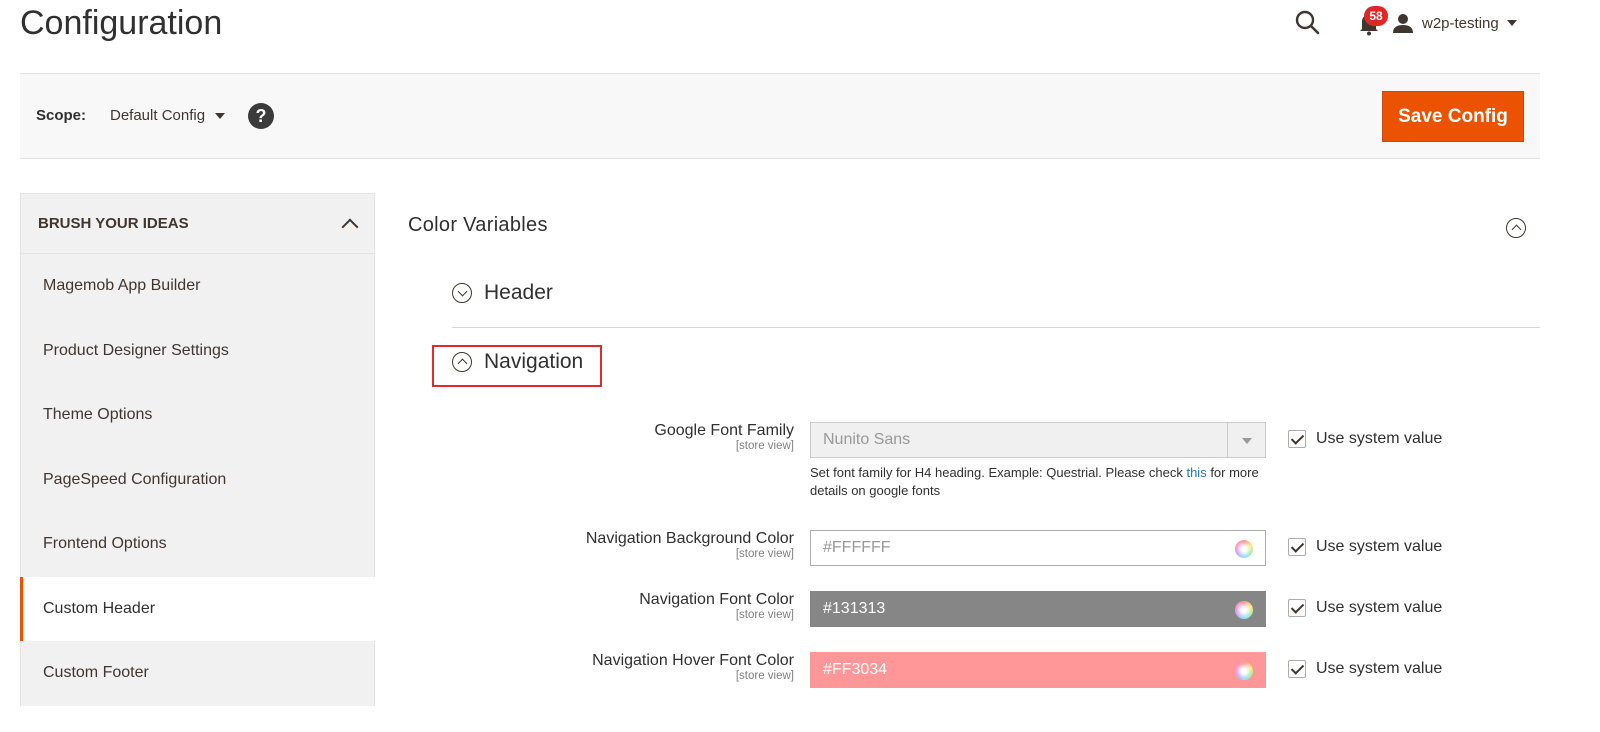  I want to click on scope-value: Default Config, so click(158, 115).